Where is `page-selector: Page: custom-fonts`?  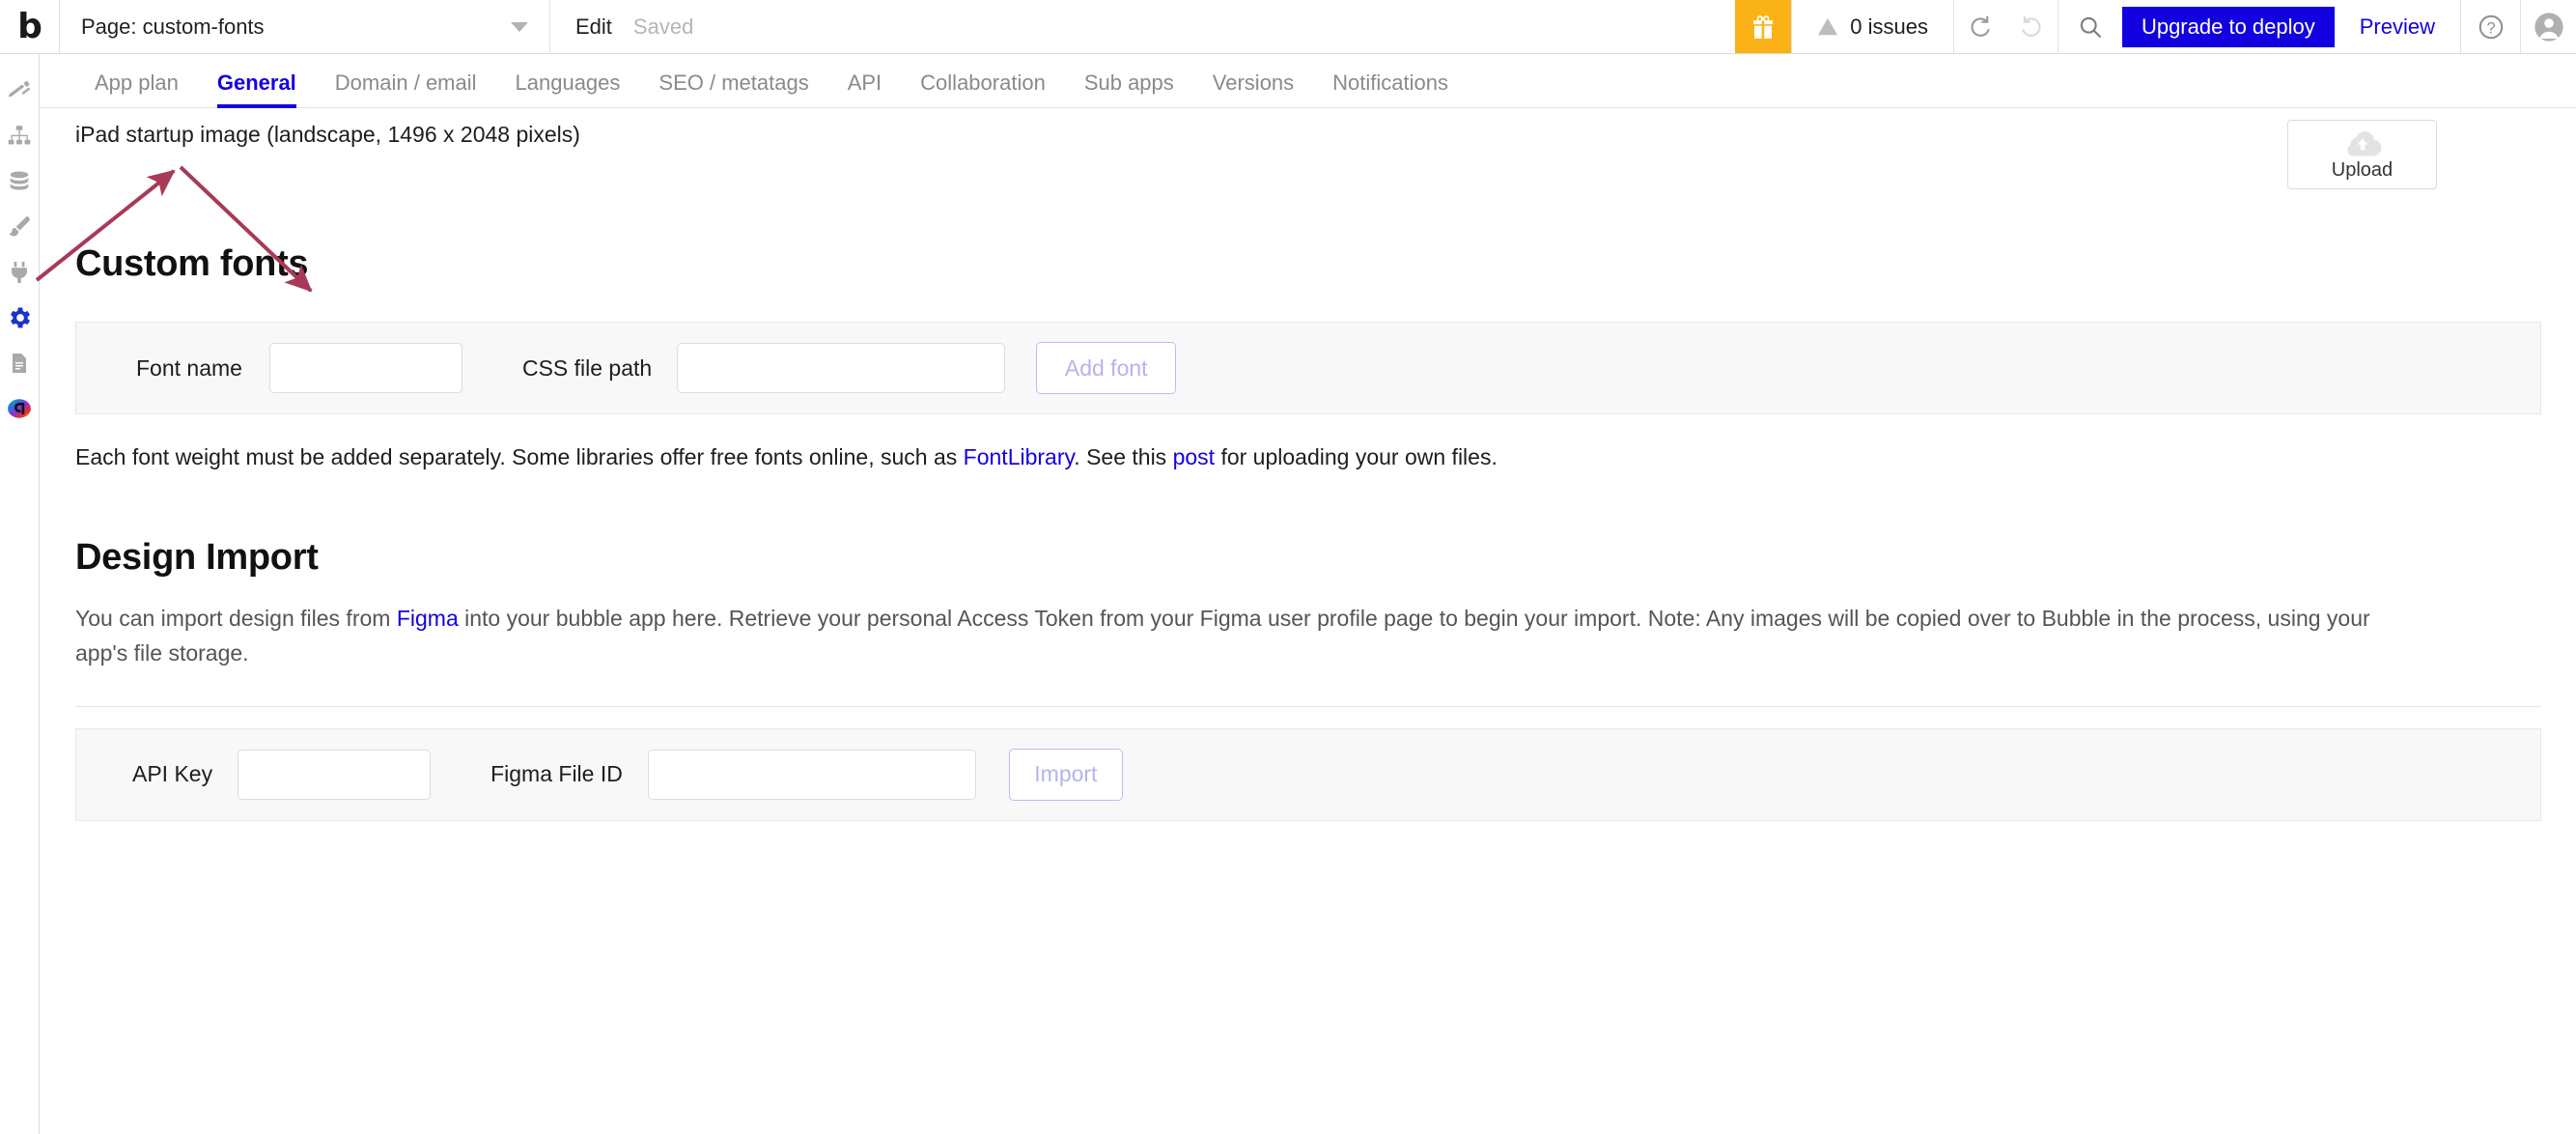 page-selector: Page: custom-fonts is located at coordinates (305, 26).